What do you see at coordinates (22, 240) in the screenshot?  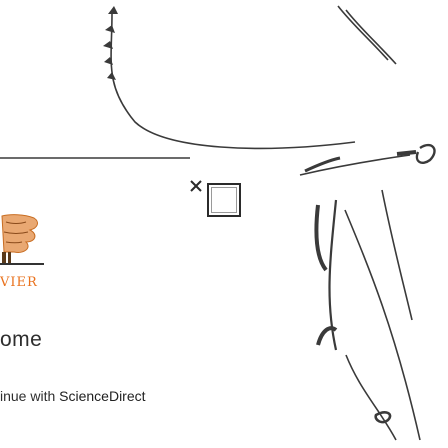 I see `tree-logo-icon` at bounding box center [22, 240].